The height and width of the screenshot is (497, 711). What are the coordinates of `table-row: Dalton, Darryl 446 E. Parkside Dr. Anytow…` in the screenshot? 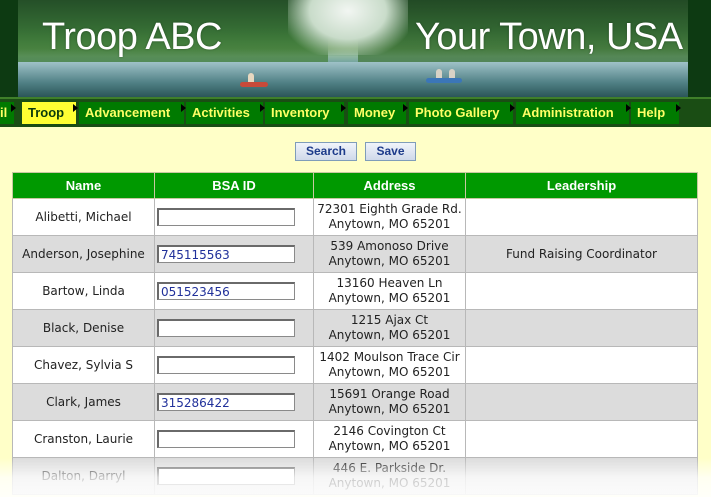 It's located at (355, 476).